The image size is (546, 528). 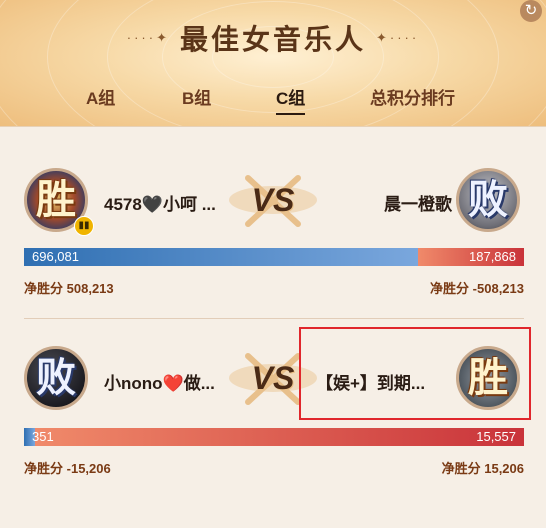 I want to click on tab-group-b: B组, so click(x=196, y=96).